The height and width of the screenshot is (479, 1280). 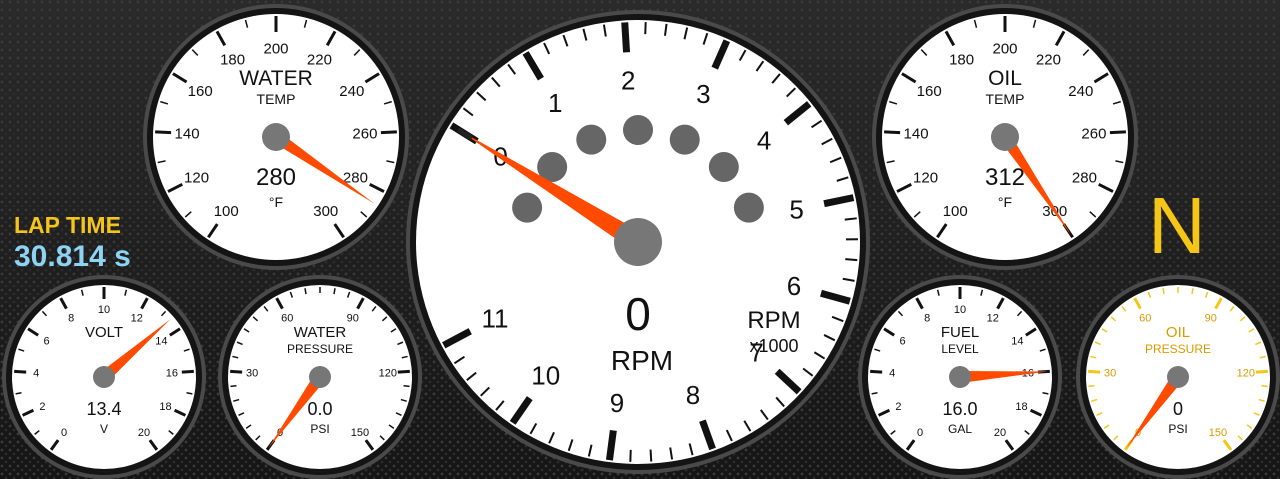 What do you see at coordinates (960, 332) in the screenshot?
I see `fuel-level-title: FUEL` at bounding box center [960, 332].